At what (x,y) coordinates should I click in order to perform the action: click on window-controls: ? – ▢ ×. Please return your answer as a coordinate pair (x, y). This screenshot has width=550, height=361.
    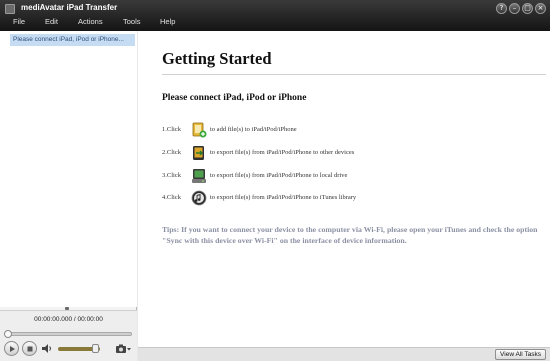
    Looking at the image, I should click on (521, 8).